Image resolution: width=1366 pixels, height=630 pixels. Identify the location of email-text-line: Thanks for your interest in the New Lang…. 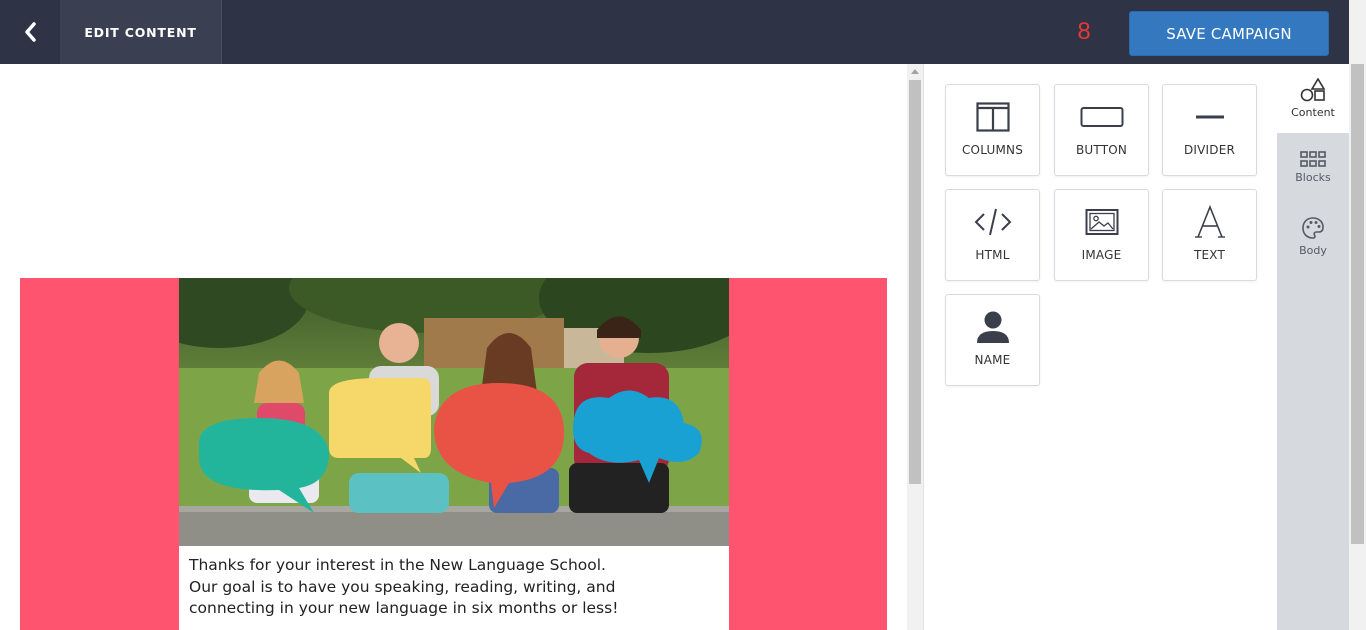
(397, 565).